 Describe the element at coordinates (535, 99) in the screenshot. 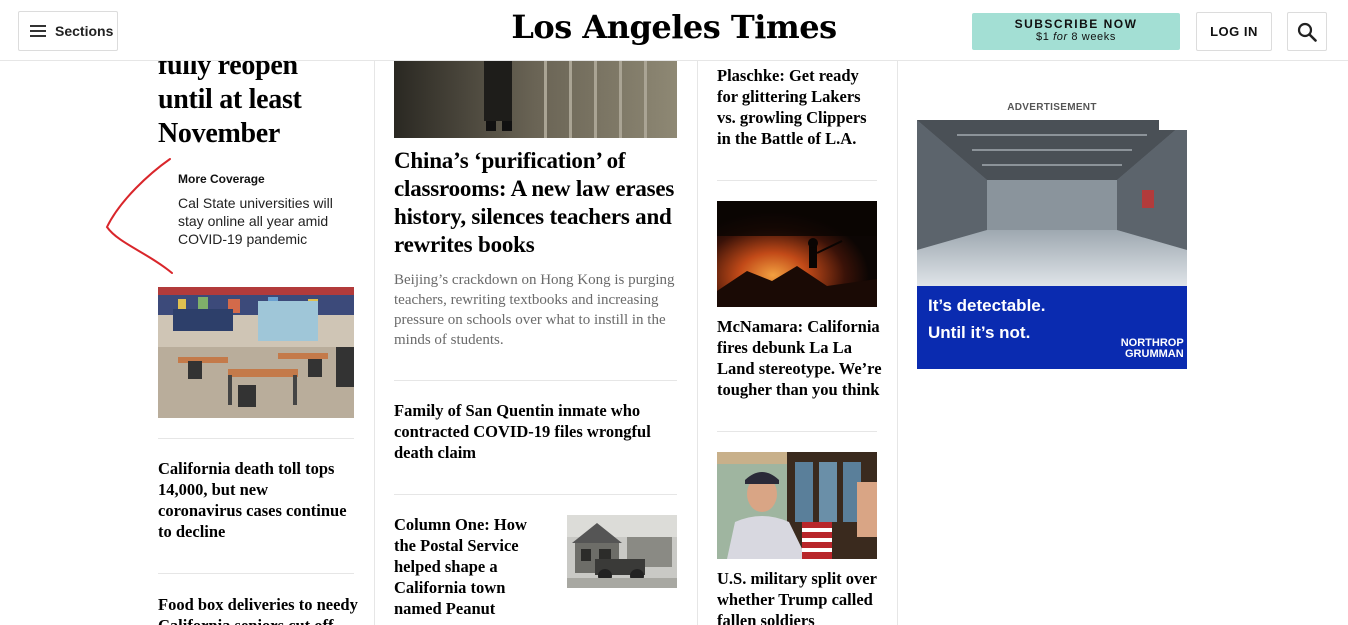

I see `prison-photo` at that location.